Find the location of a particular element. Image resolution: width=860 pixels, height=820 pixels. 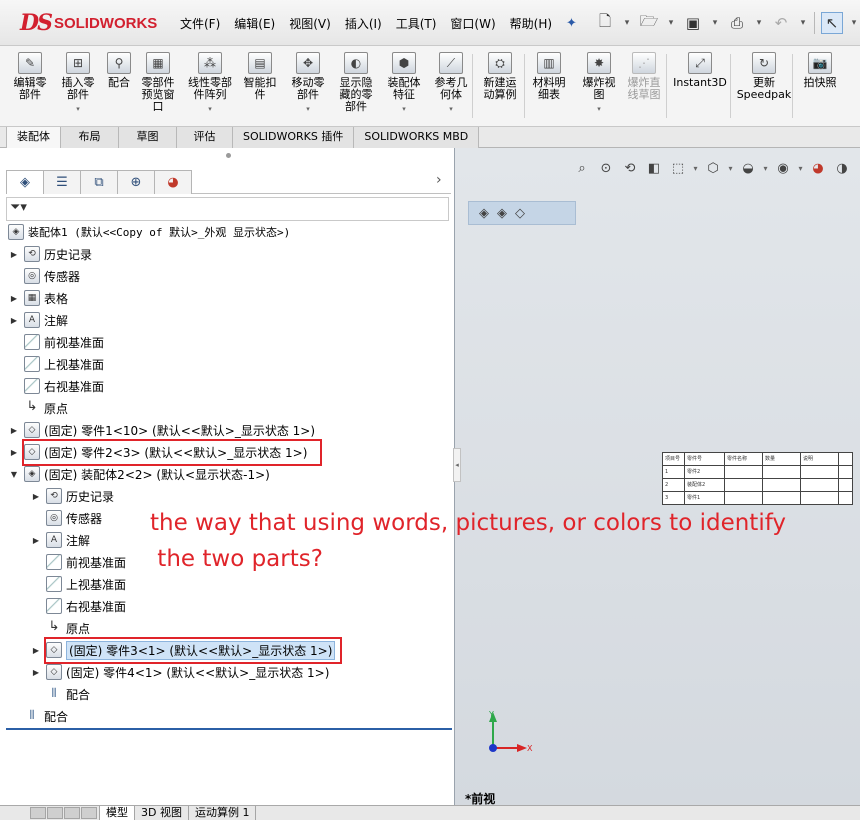

tab-assembly: 装配体 is located at coordinates (33, 137).